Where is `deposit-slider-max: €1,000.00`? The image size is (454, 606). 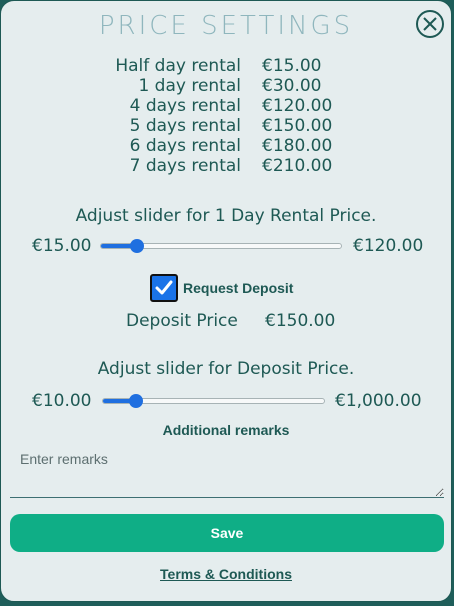 deposit-slider-max: €1,000.00 is located at coordinates (378, 401).